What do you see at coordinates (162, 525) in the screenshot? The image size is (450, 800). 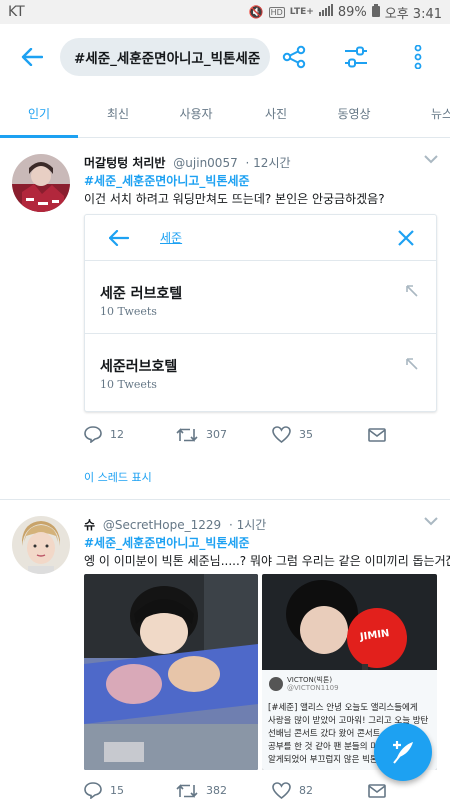 I see `user-handle: @SecretHope_1229` at bounding box center [162, 525].